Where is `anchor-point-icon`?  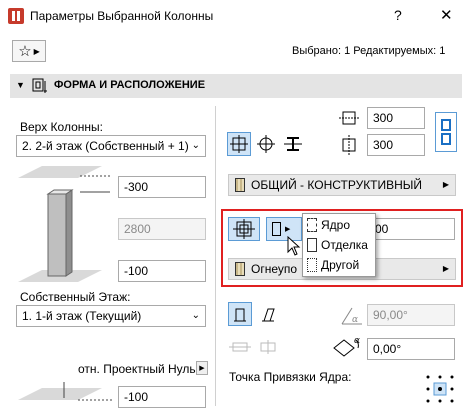
anchor-point-icon is located at coordinates (440, 389).